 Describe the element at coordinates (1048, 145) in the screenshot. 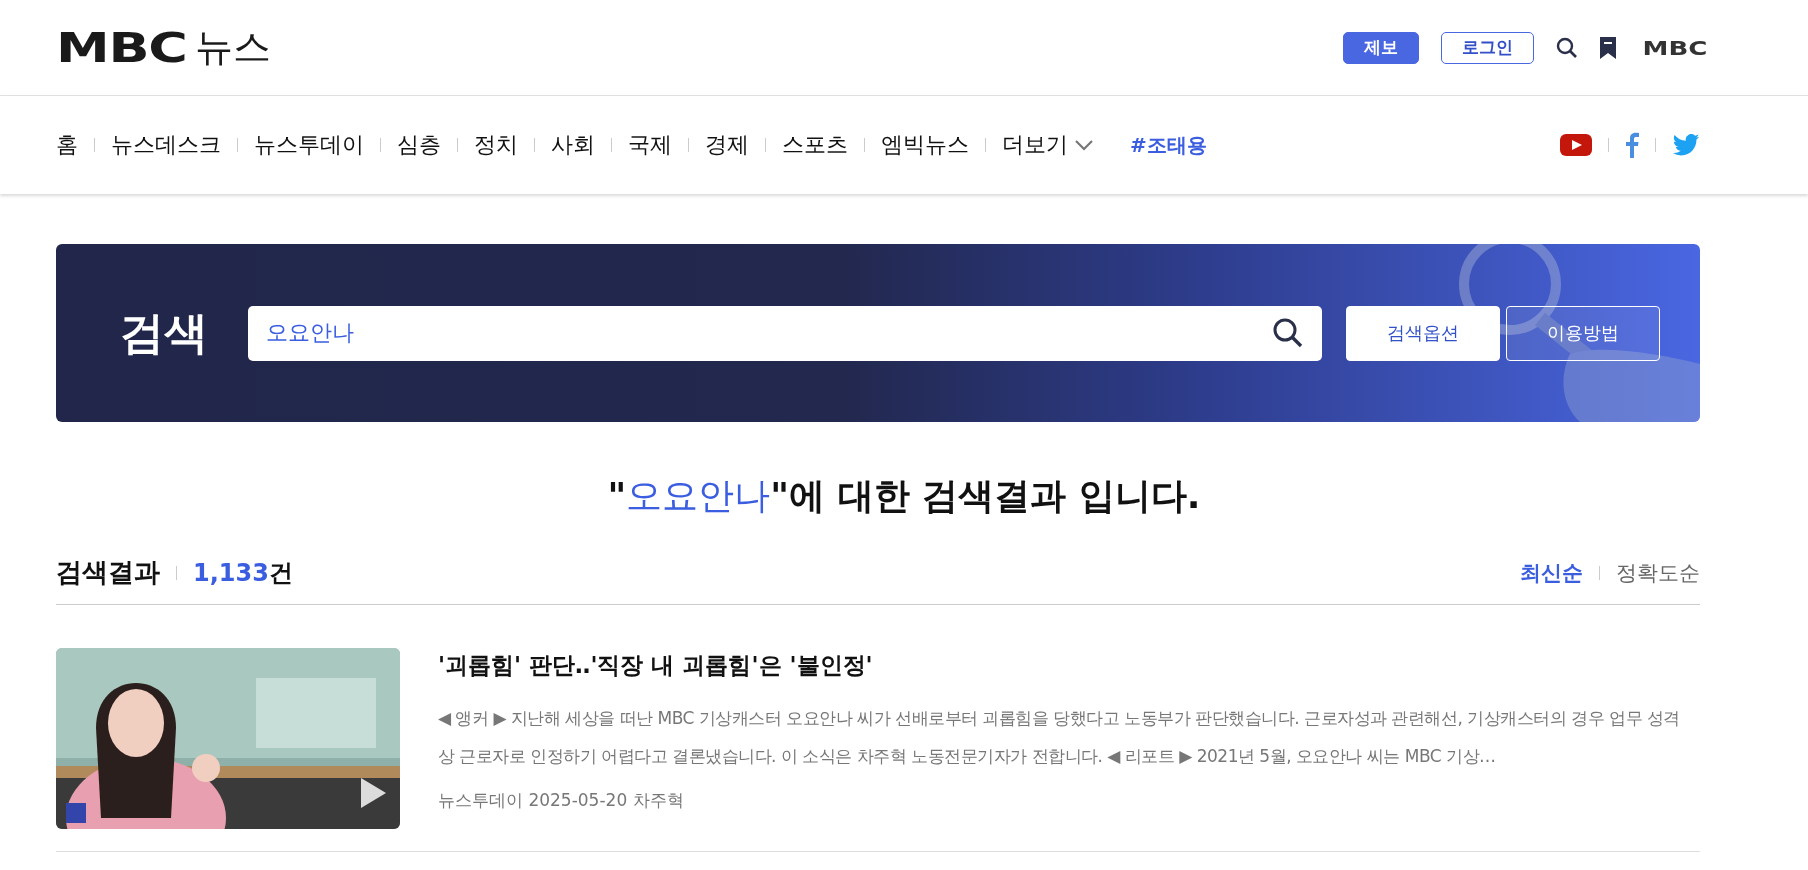

I see `nav-item: 더보기` at that location.